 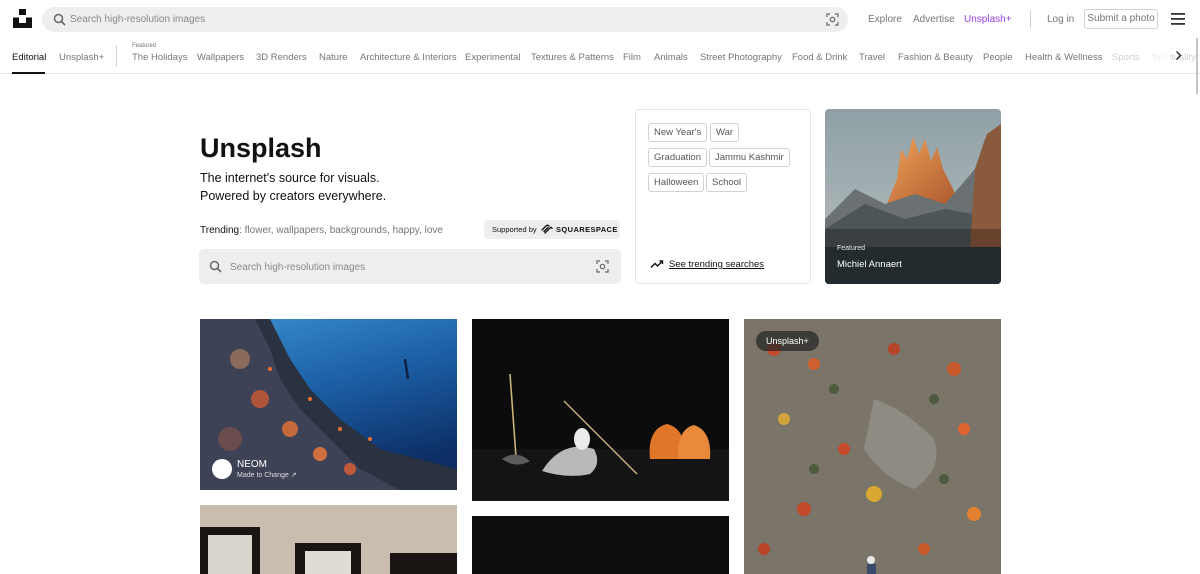 I want to click on scrollbar-thumb, so click(x=1197, y=66).